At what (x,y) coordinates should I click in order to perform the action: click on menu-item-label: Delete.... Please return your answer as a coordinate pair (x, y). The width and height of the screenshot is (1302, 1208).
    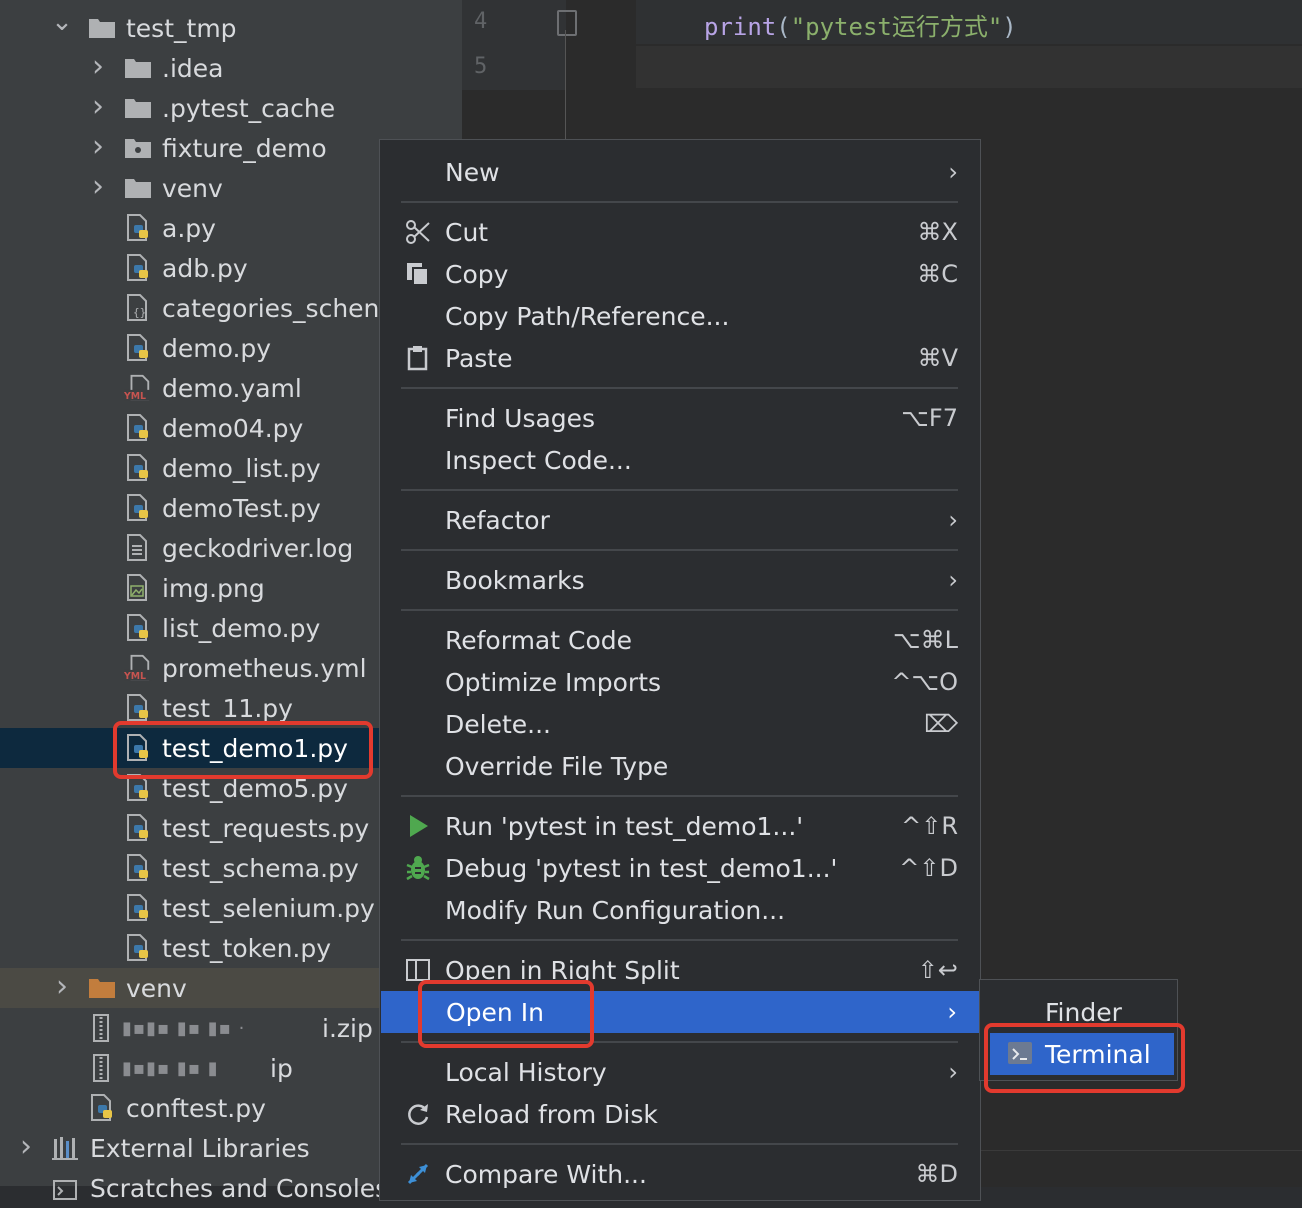
    Looking at the image, I should click on (498, 724).